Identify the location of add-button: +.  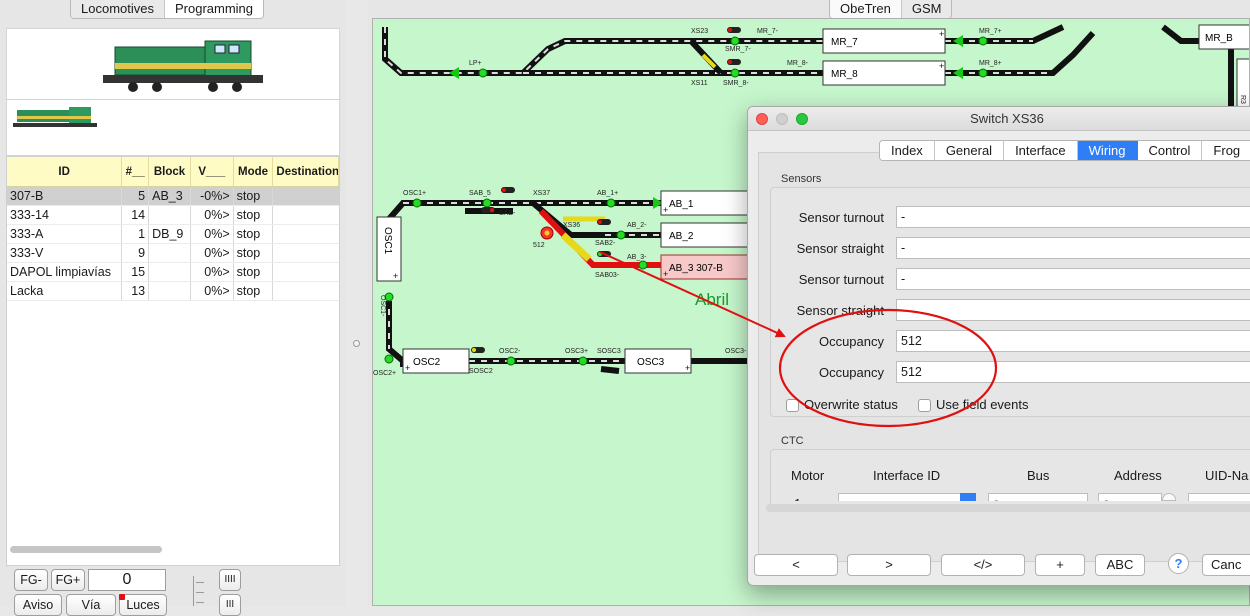
(1060, 565).